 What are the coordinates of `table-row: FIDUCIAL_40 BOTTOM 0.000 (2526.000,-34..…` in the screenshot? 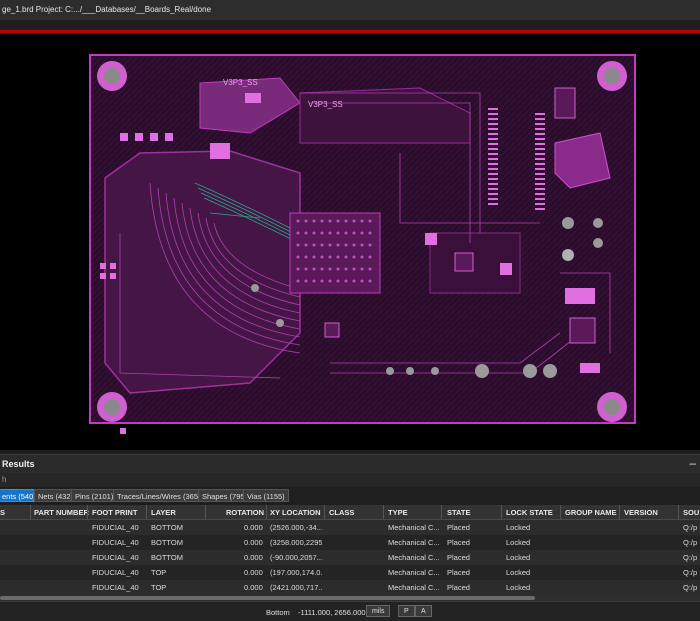 It's located at (350, 528).